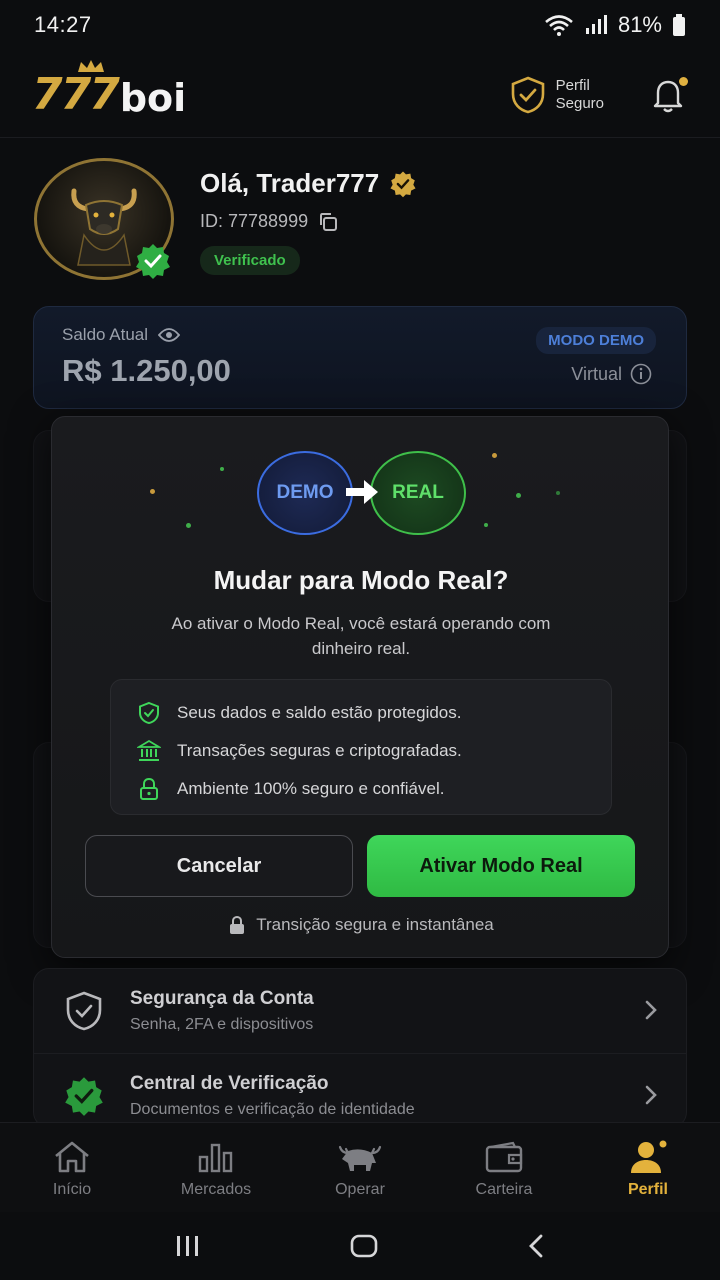 The width and height of the screenshot is (720, 1280). Describe the element at coordinates (536, 1246) in the screenshot. I see `back-icon` at that location.